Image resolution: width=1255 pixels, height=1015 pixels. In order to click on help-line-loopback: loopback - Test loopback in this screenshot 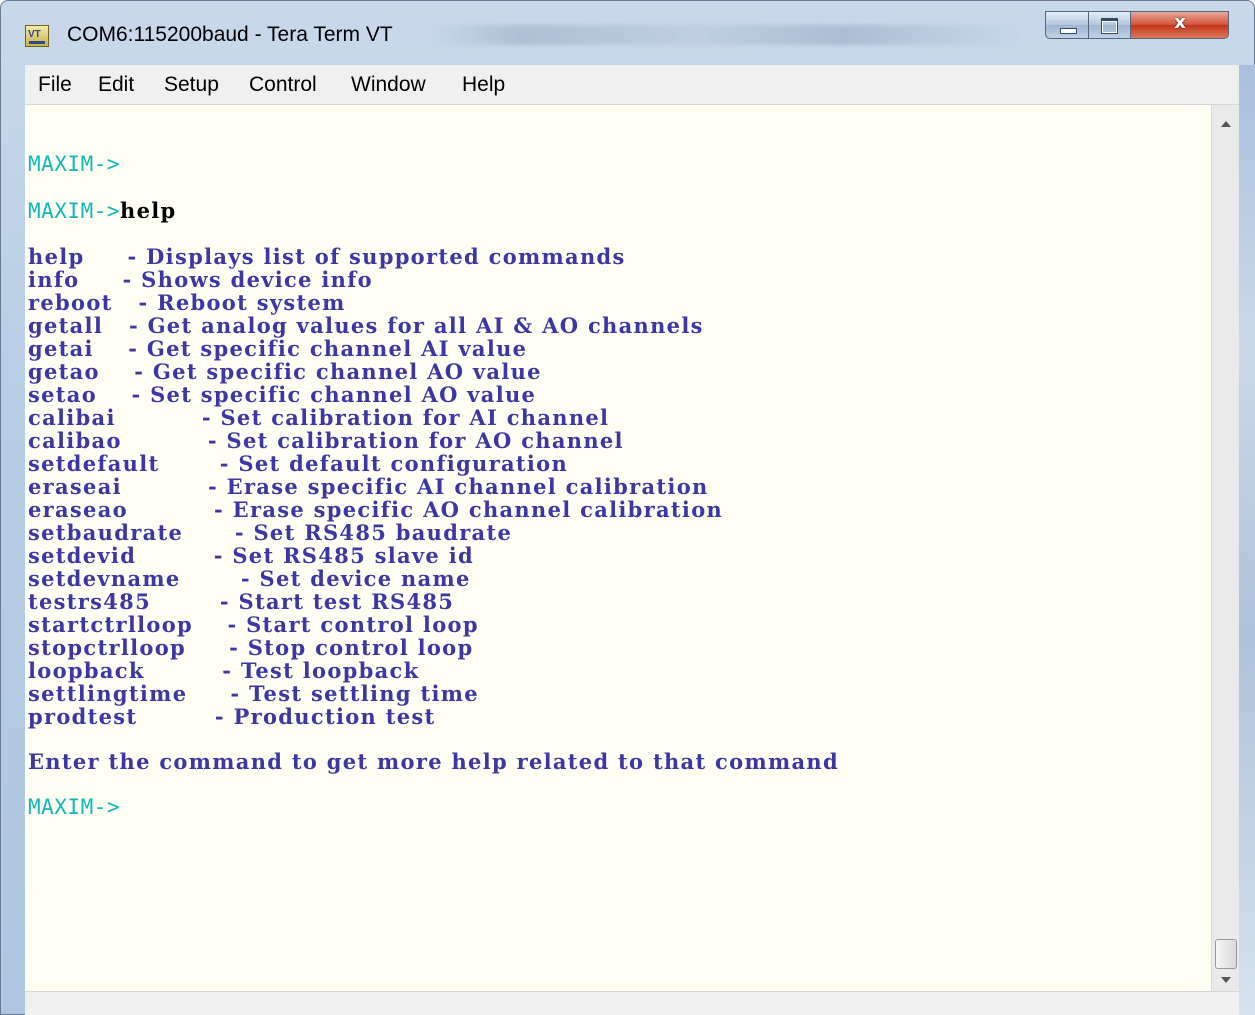, I will do `click(224, 670)`.